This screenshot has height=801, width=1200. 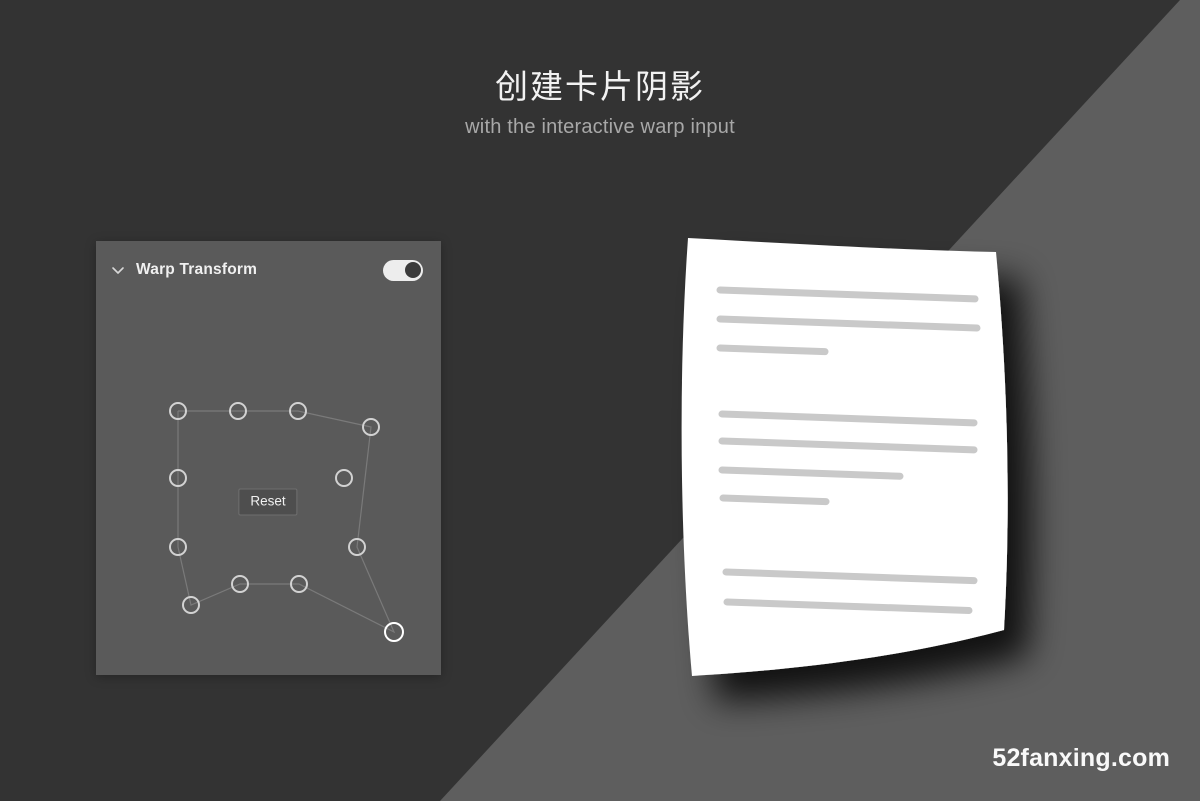 I want to click on reset-button: Reset, so click(x=268, y=502).